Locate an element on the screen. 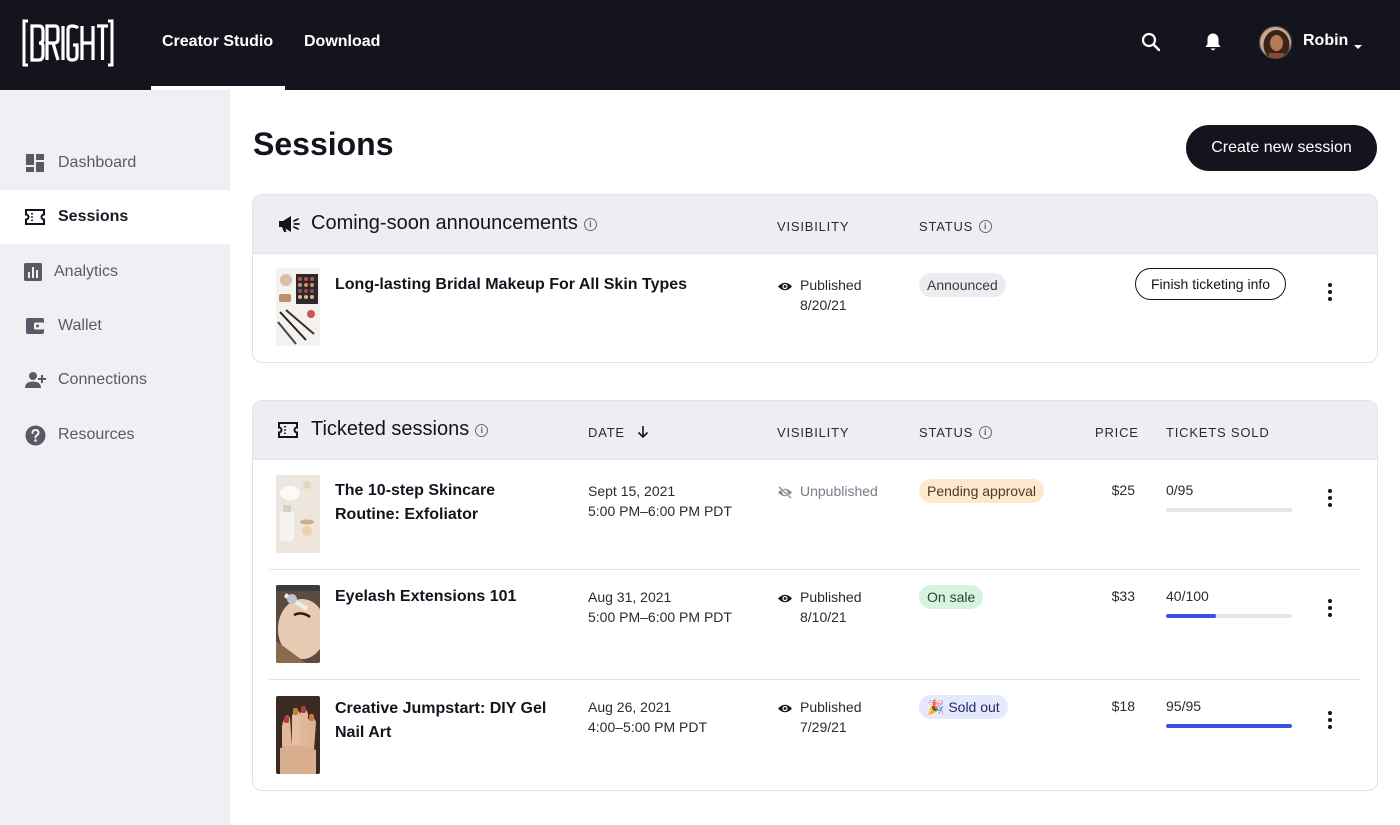 The image size is (1400, 825). arrow-down-icon is located at coordinates (643, 433).